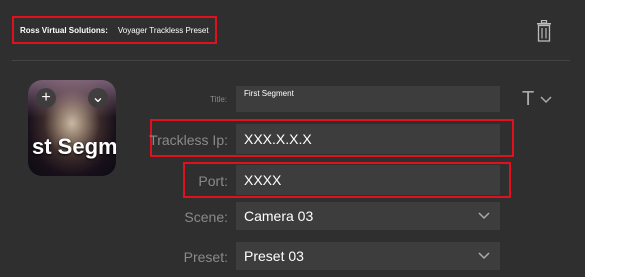  Describe the element at coordinates (528, 99) in the screenshot. I see `text-format-glyph: T` at that location.